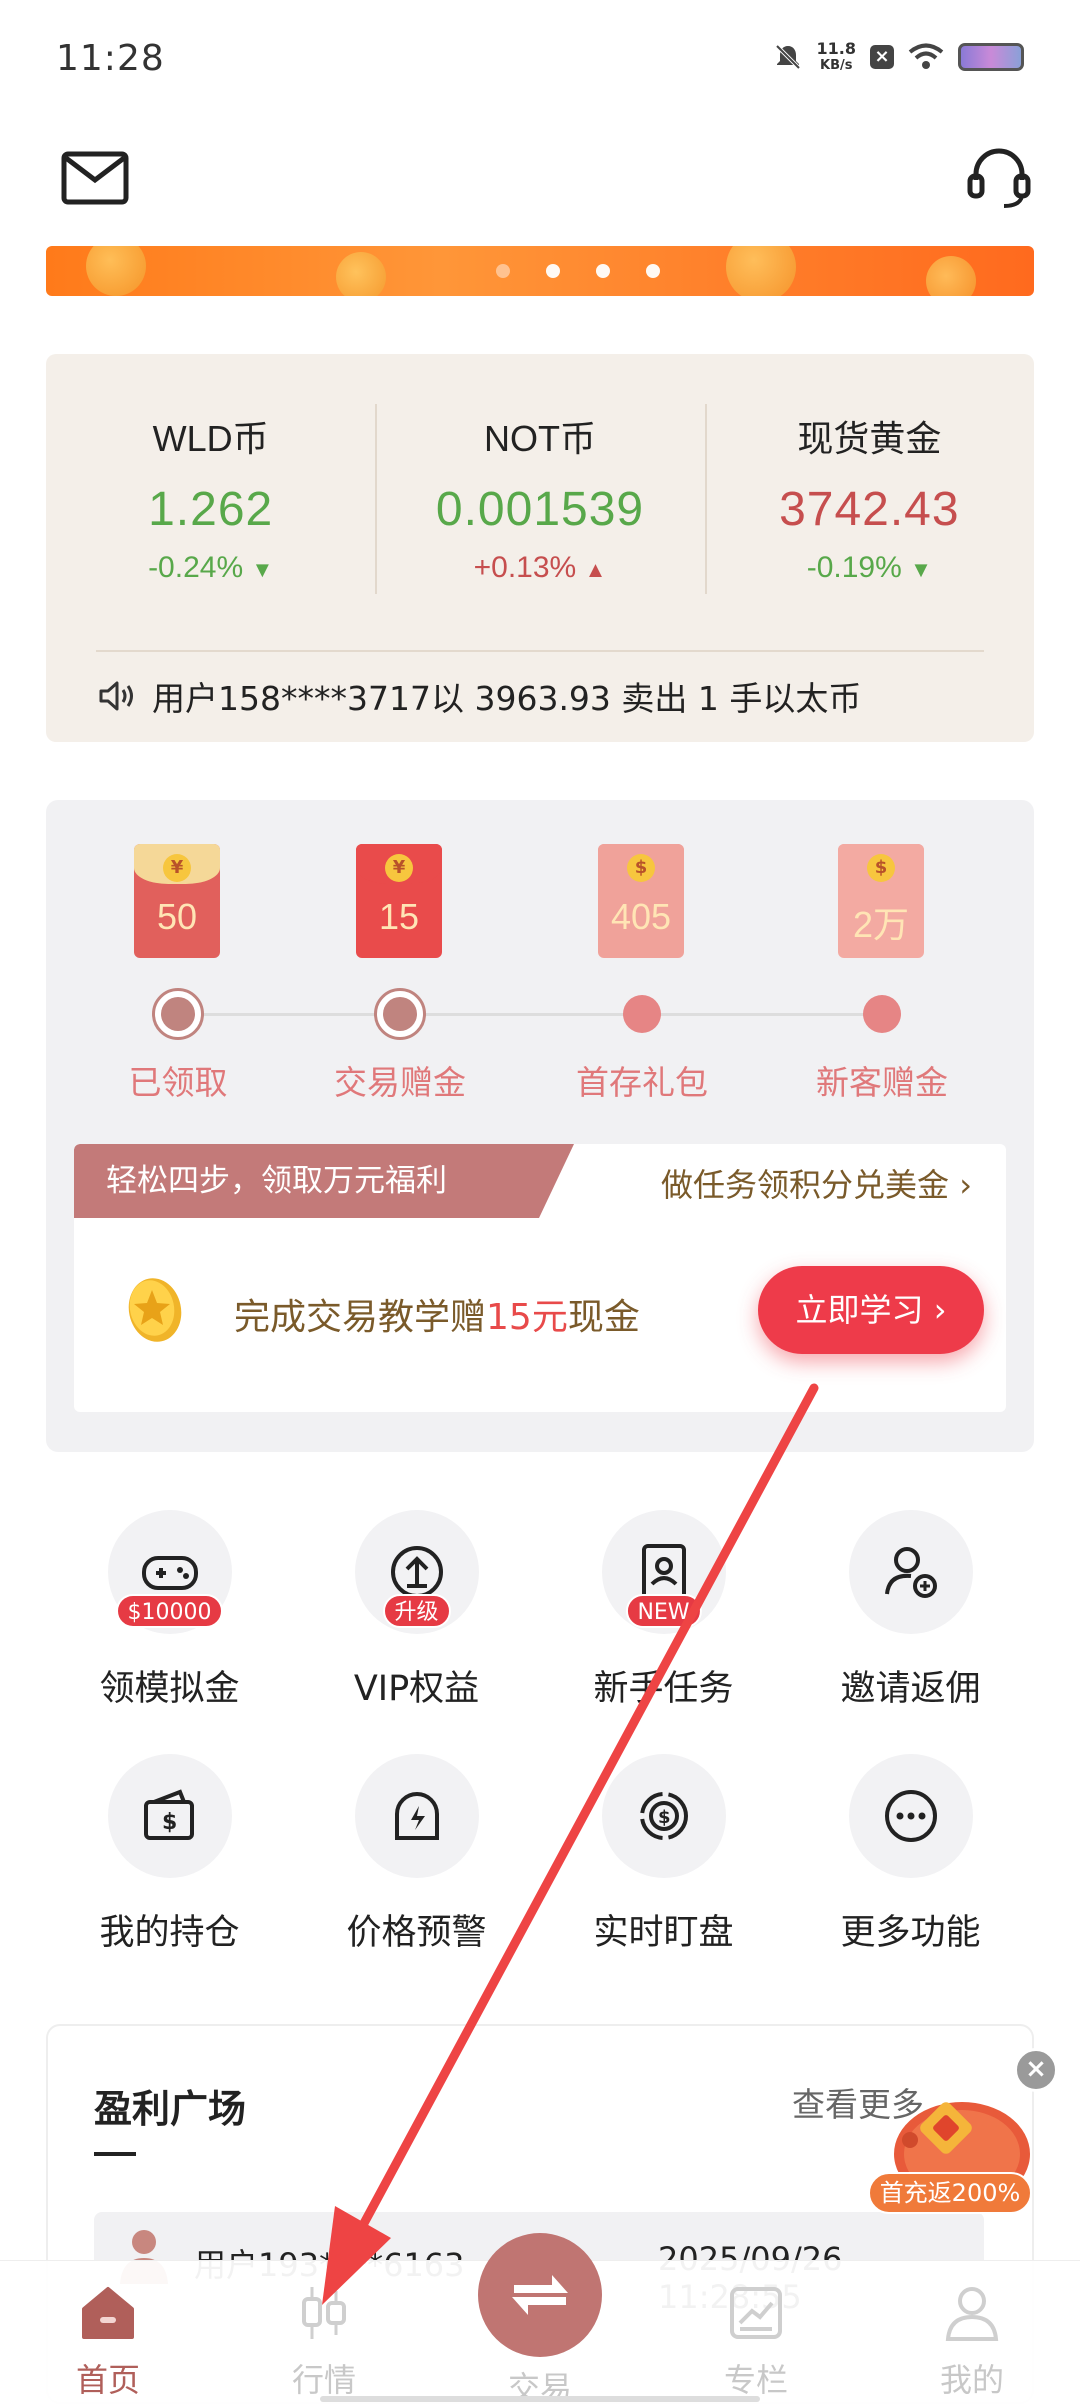 The height and width of the screenshot is (2408, 1080). What do you see at coordinates (1036, 2070) in the screenshot?
I see `promo-close-button: ×` at bounding box center [1036, 2070].